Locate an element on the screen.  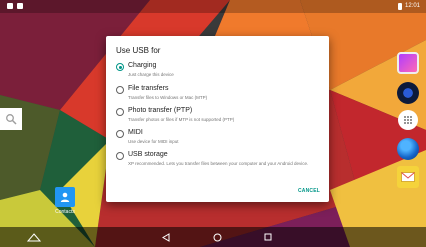
radio-charging is located at coordinates (120, 67).